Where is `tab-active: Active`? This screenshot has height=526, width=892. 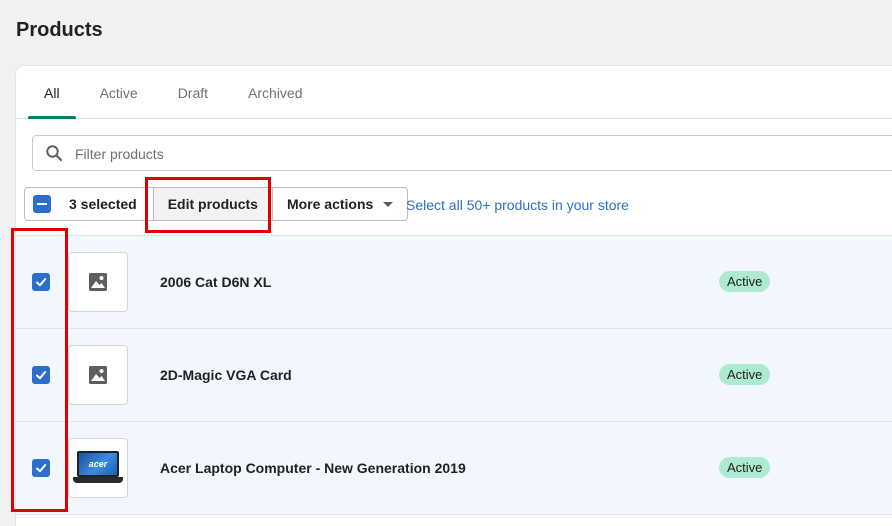
tab-active: Active is located at coordinates (119, 92).